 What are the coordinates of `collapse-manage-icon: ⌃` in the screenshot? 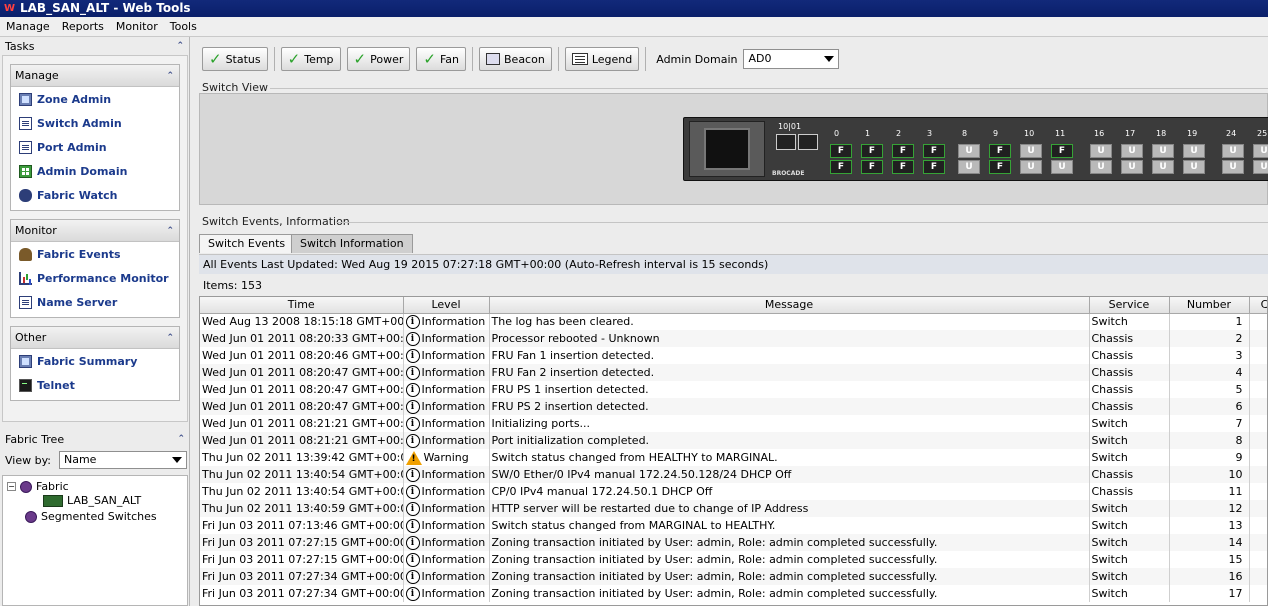 It's located at (170, 76).